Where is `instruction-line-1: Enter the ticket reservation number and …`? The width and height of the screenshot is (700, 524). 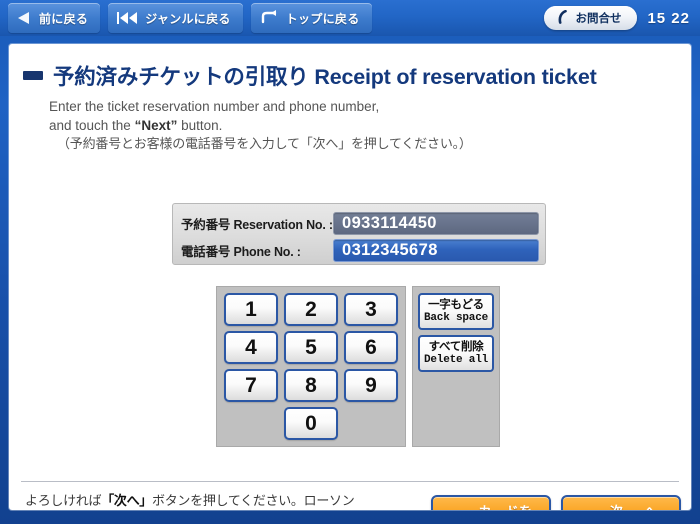 instruction-line-1: Enter the ticket reservation number and … is located at coordinates (214, 106).